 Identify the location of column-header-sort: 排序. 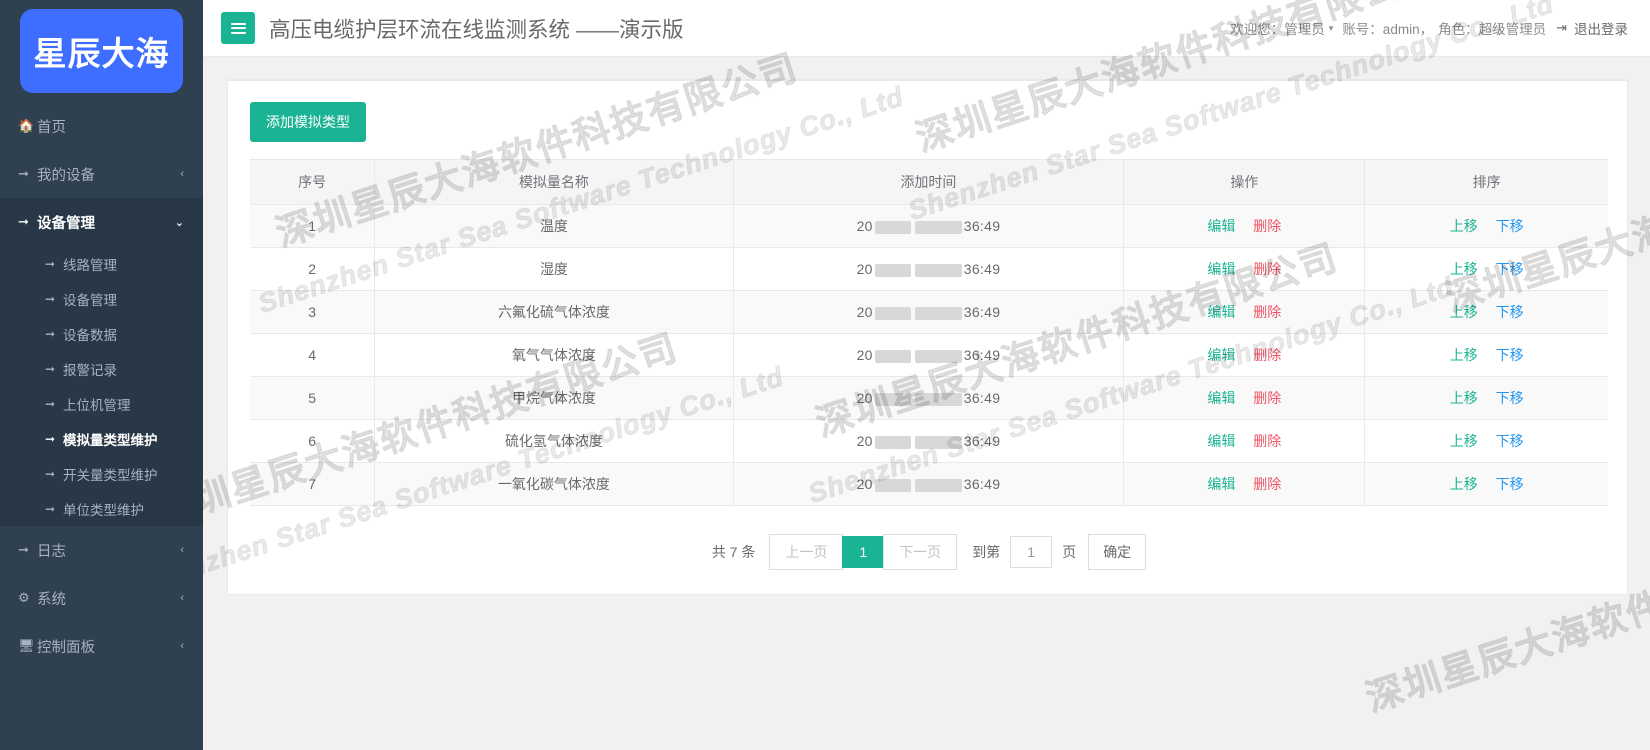
(1486, 182).